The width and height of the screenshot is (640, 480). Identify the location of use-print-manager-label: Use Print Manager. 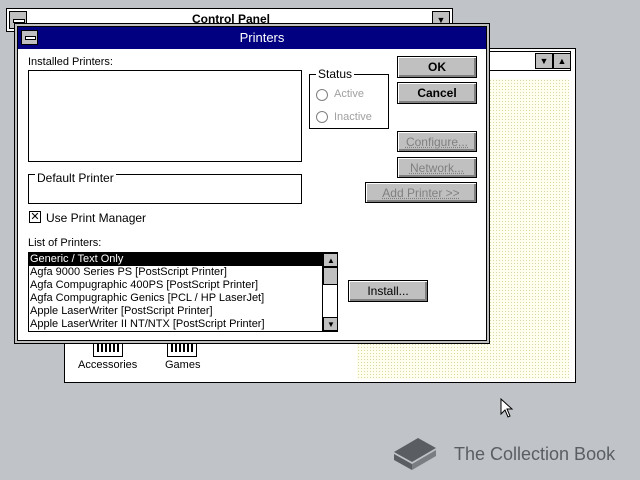
(96, 218).